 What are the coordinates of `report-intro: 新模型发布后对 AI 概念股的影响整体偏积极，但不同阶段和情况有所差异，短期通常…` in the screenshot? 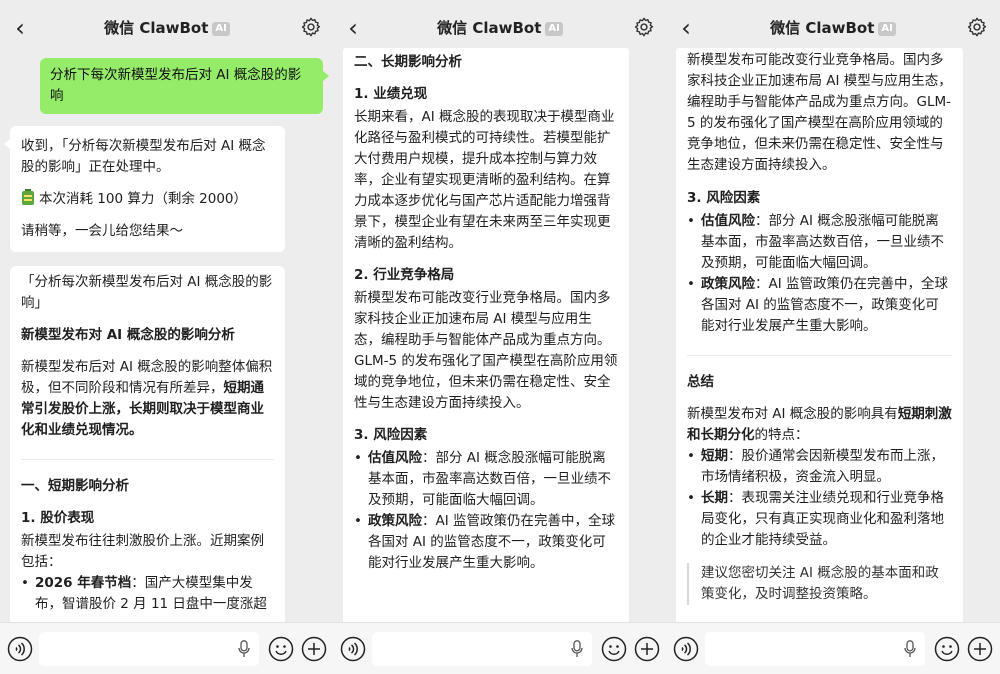 It's located at (147, 399).